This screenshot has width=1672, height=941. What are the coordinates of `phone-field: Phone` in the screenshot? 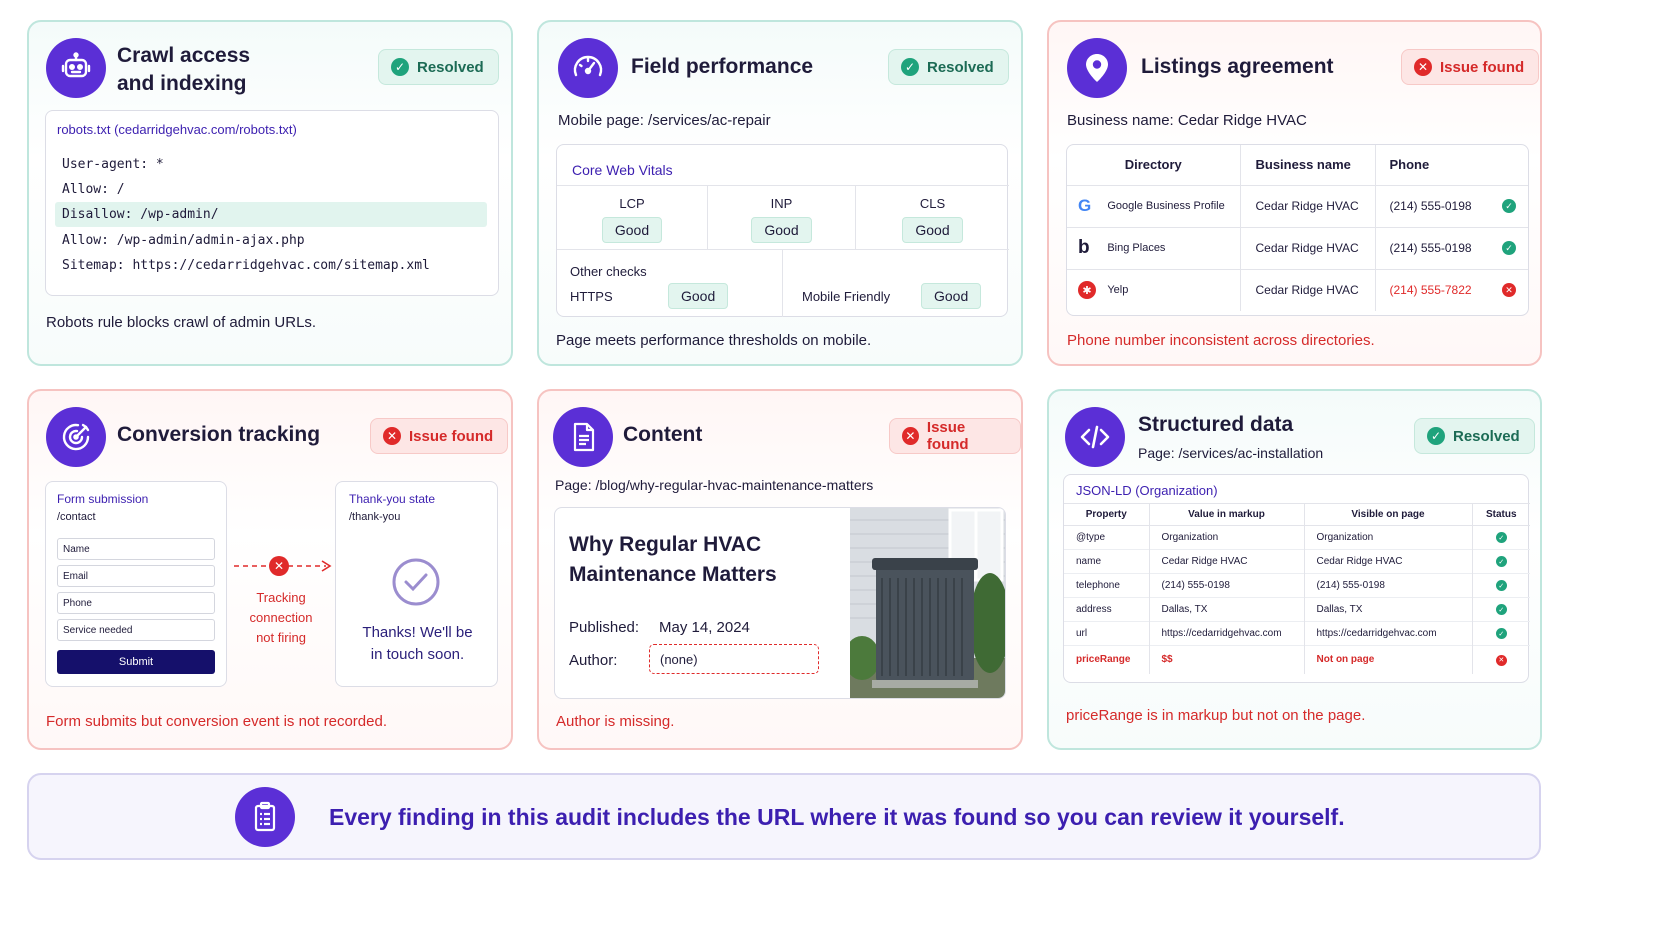 It's located at (136, 603).